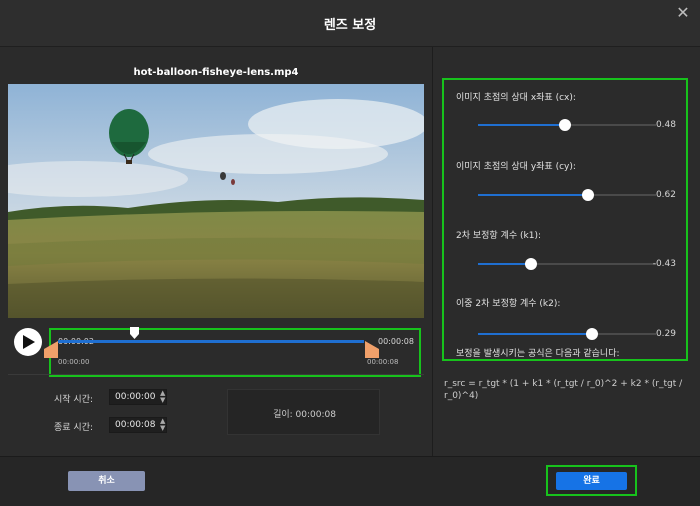  I want to click on param-k2-value: 0.29, so click(665, 334).